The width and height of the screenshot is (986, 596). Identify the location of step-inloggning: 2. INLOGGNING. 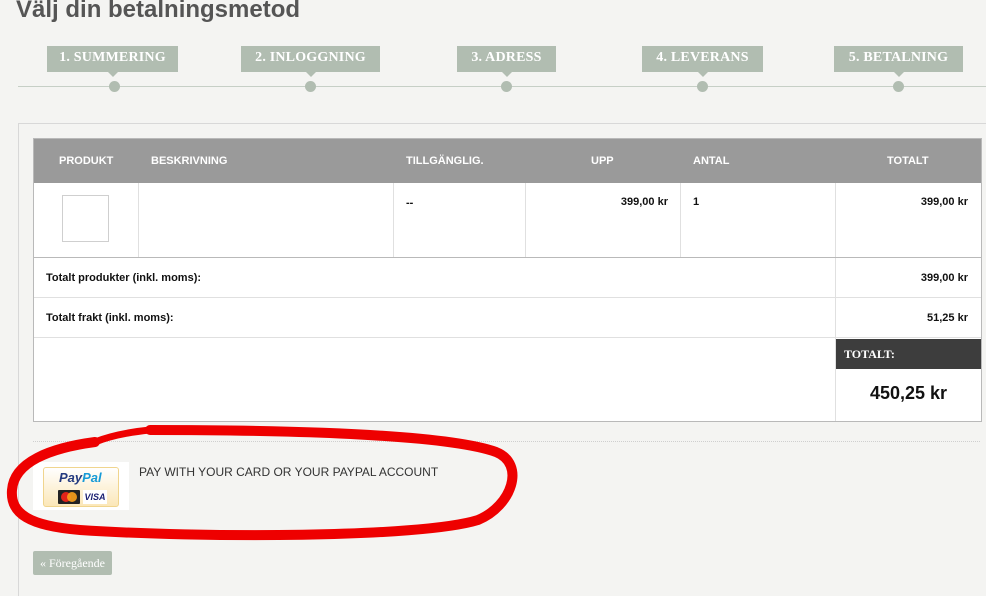
(310, 61).